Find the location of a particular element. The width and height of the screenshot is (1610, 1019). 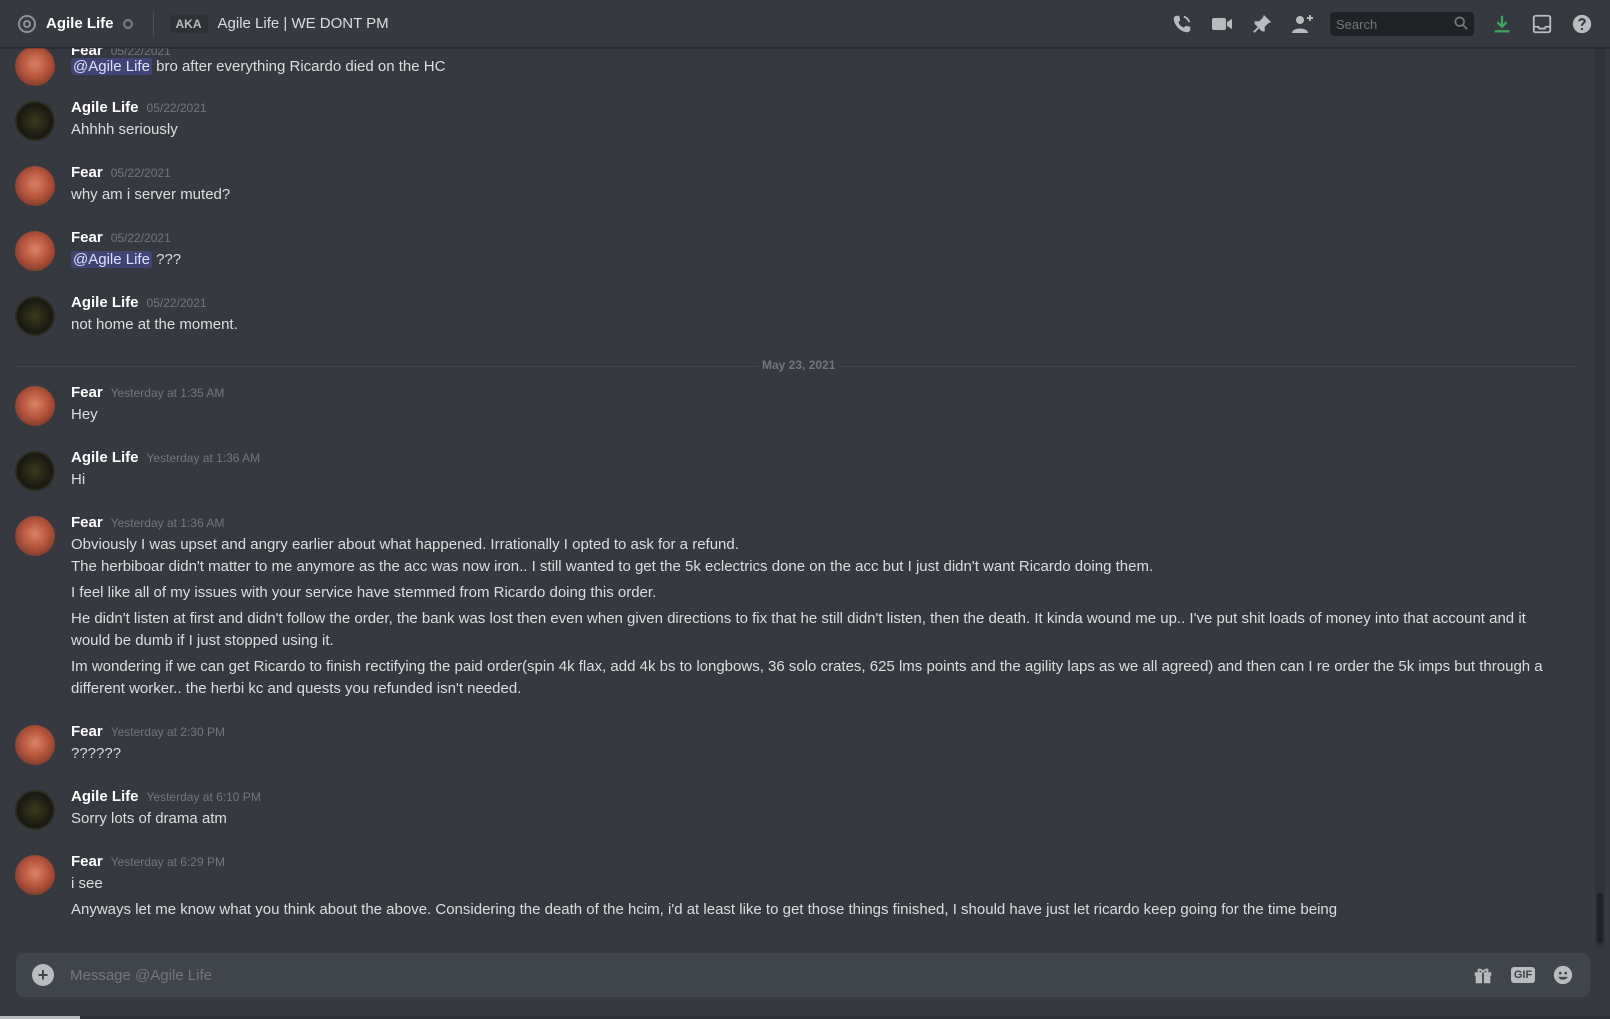

emoji-icon is located at coordinates (1563, 975).